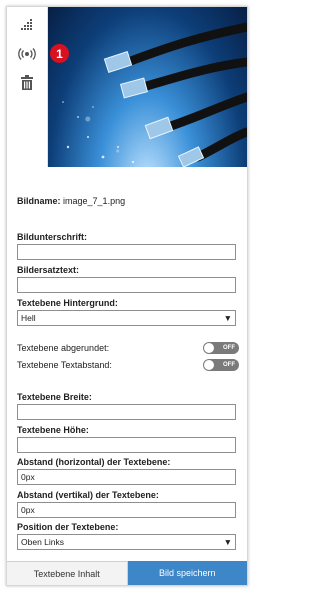 This screenshot has height=590, width=320. I want to click on hoffset-input: 0px, so click(126, 477).